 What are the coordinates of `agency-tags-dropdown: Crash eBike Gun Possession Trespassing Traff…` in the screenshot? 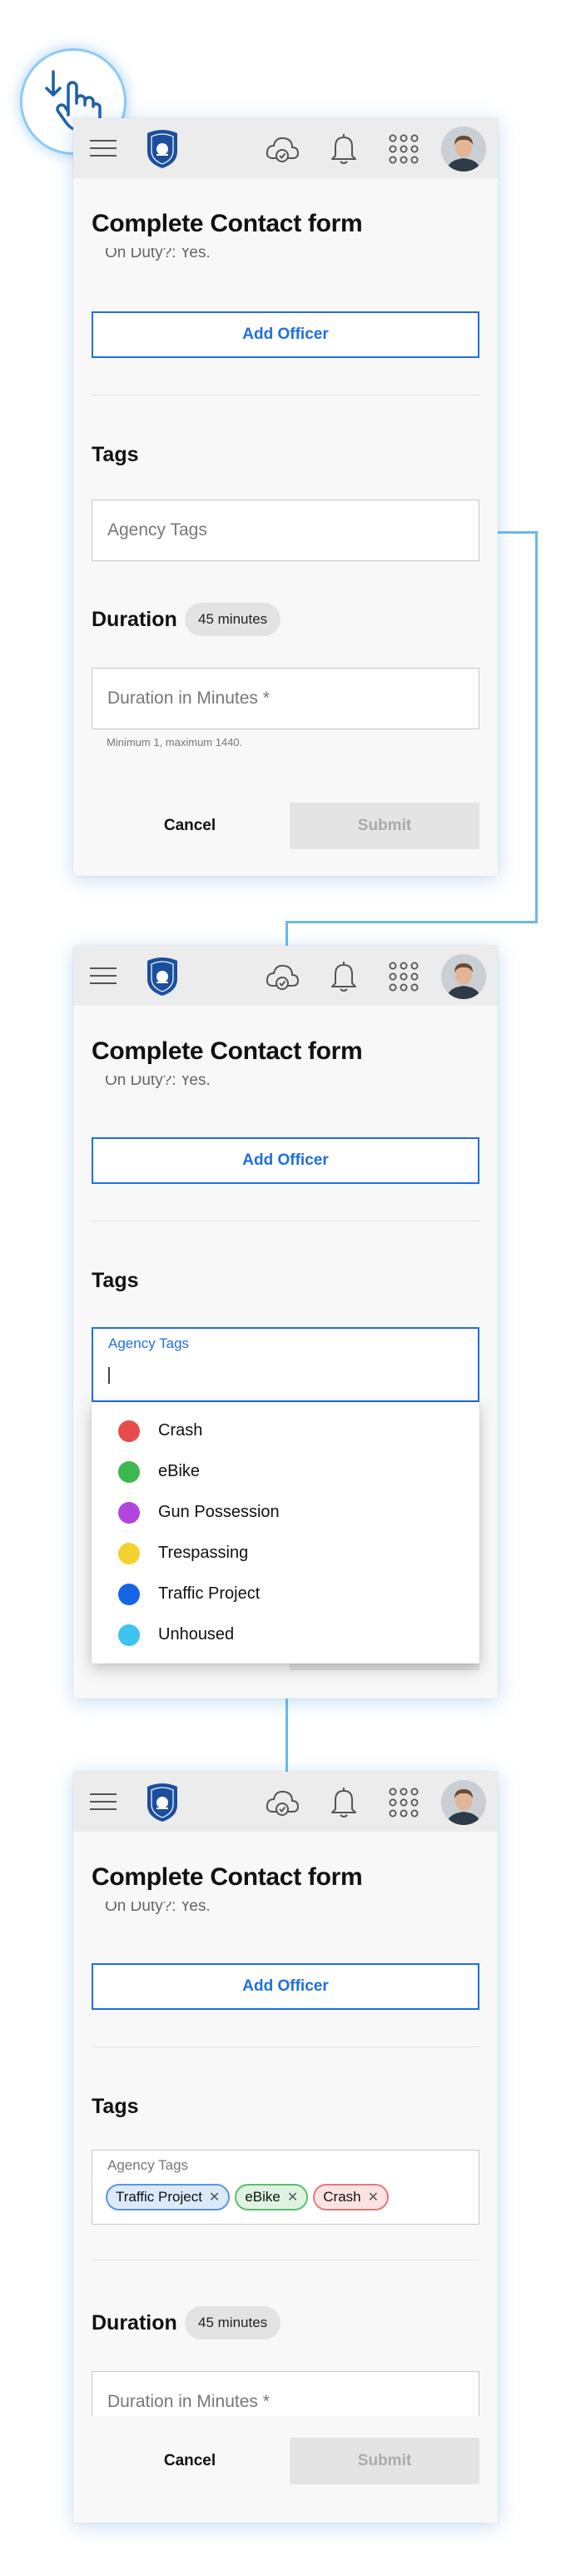 It's located at (285, 1532).